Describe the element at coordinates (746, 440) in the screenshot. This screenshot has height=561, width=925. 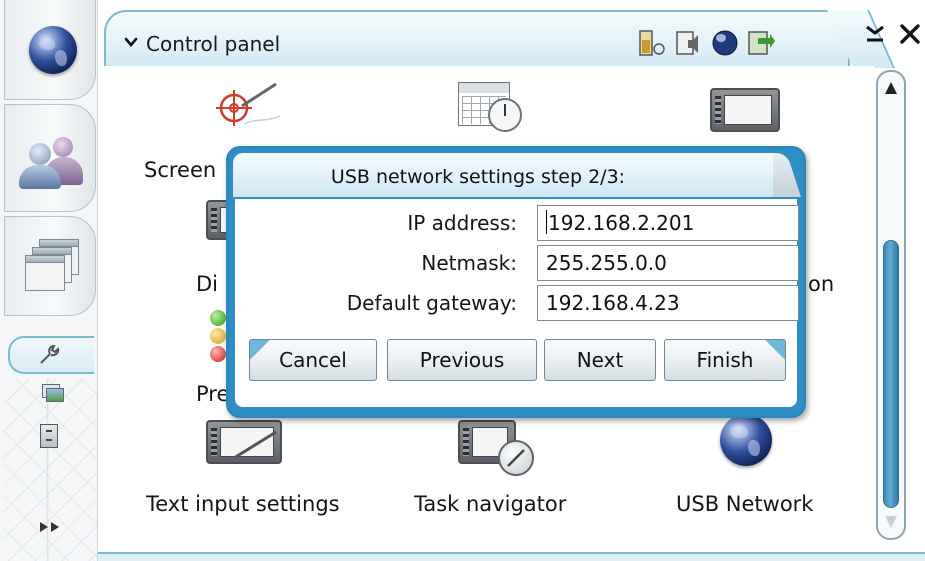
I see `usb-network-globe-icon` at that location.